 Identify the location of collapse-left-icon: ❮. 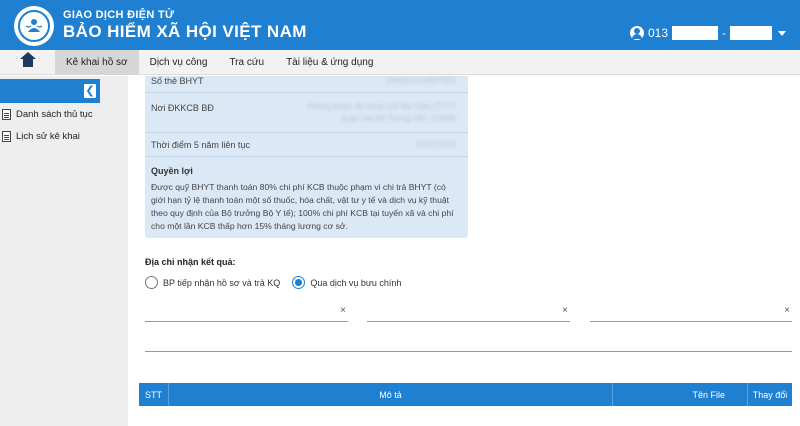
(90, 91).